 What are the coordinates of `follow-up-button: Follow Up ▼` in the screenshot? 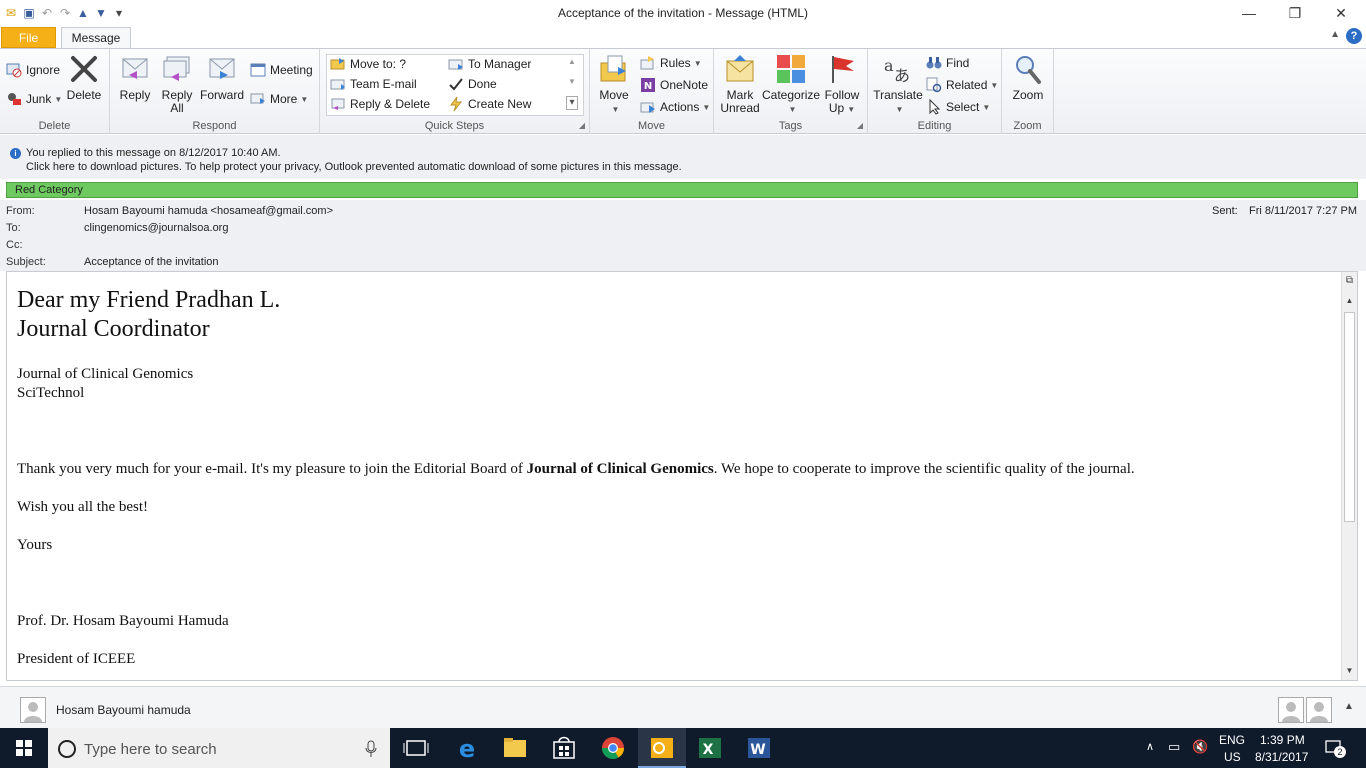 It's located at (842, 84).